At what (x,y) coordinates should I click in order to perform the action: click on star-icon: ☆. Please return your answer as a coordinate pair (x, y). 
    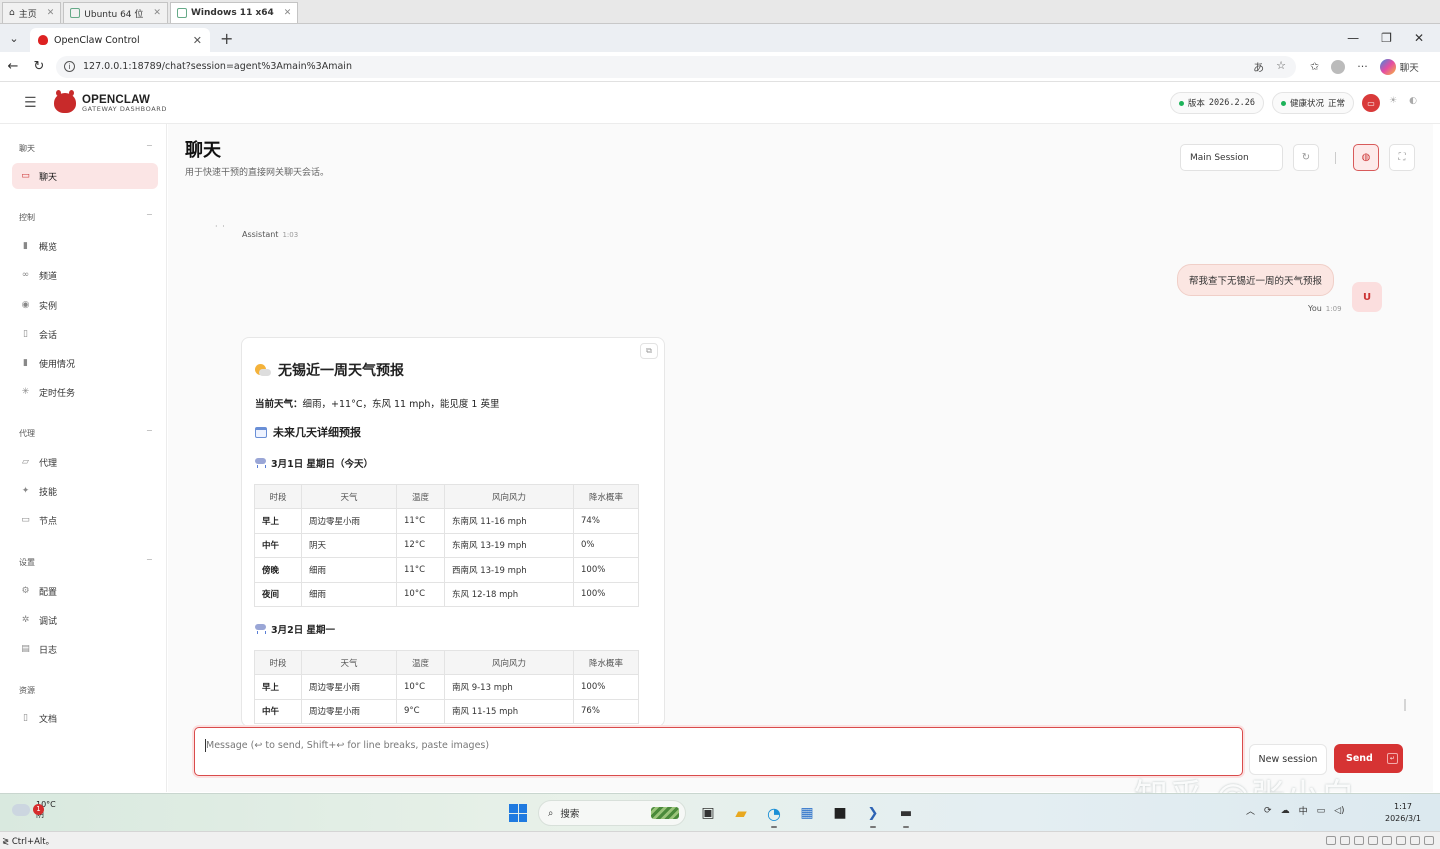
    Looking at the image, I should click on (1281, 67).